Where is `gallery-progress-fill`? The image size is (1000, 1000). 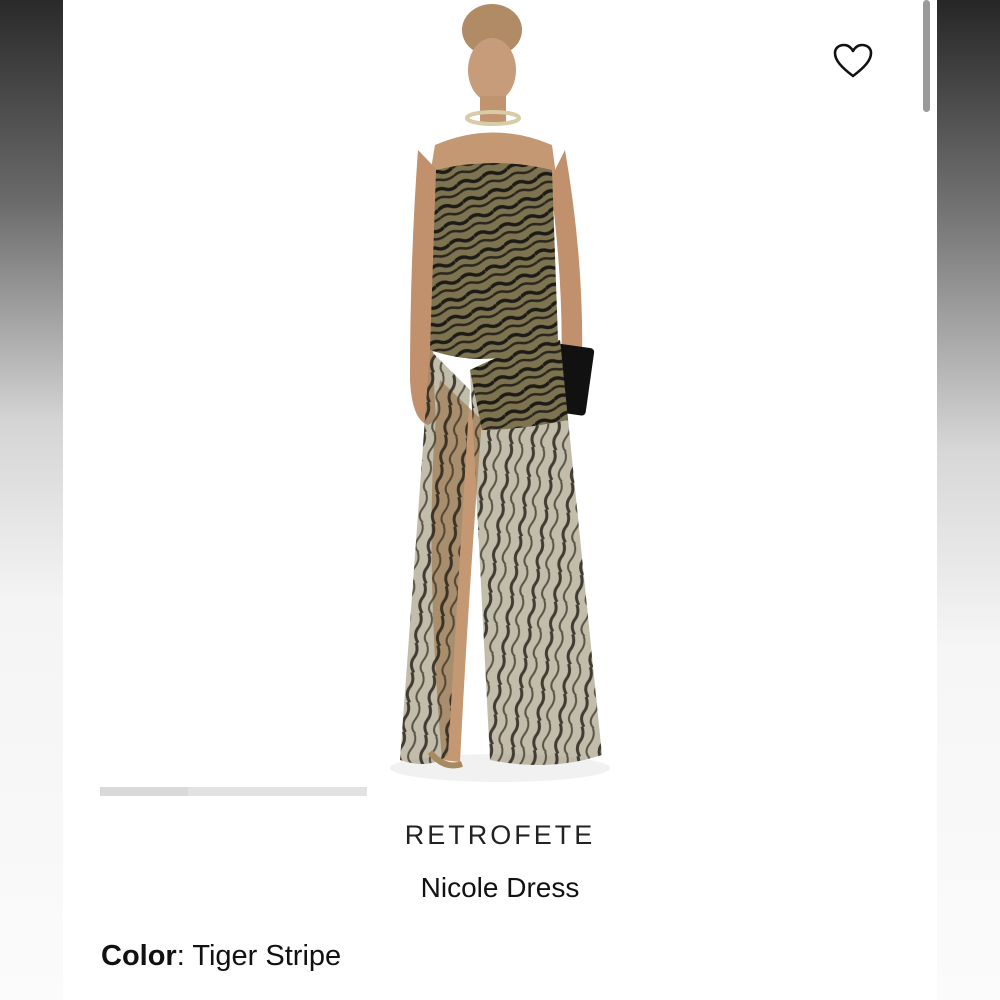
gallery-progress-fill is located at coordinates (144, 791).